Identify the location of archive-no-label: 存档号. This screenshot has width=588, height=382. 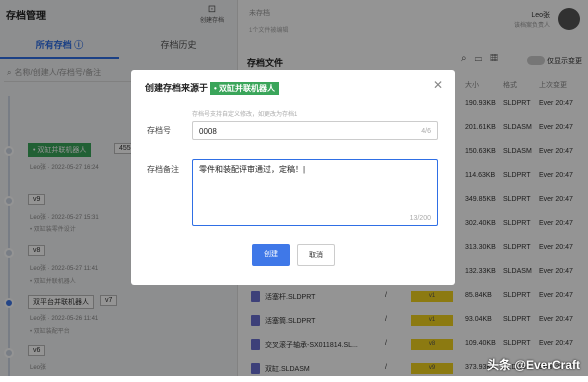
(159, 130).